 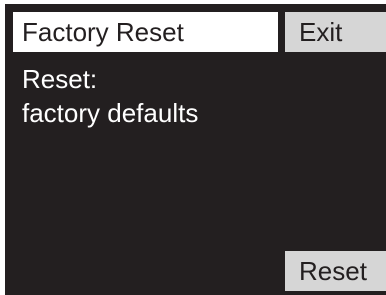 What do you see at coordinates (60, 79) in the screenshot?
I see `message-line-1: Reset:` at bounding box center [60, 79].